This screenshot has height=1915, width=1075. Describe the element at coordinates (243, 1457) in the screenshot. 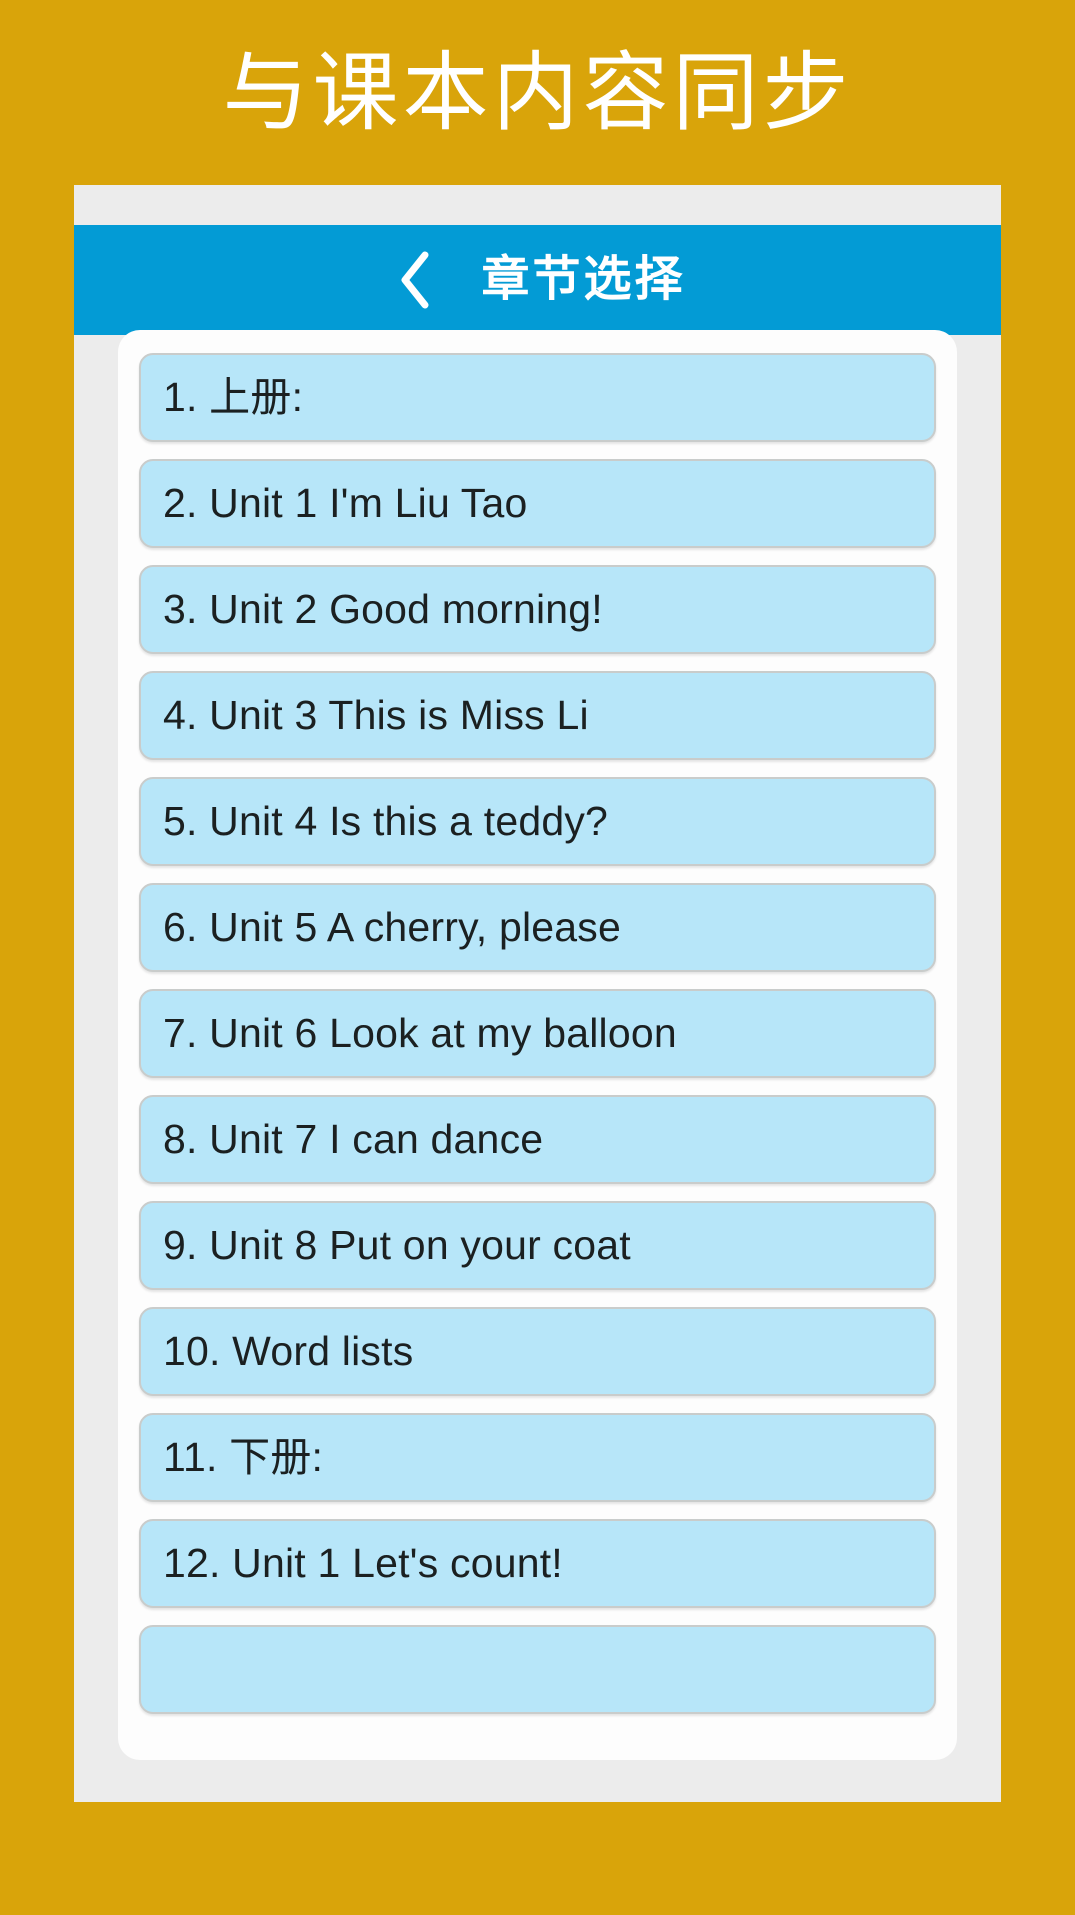

I see `list-item-label: 11. 下册:` at that location.